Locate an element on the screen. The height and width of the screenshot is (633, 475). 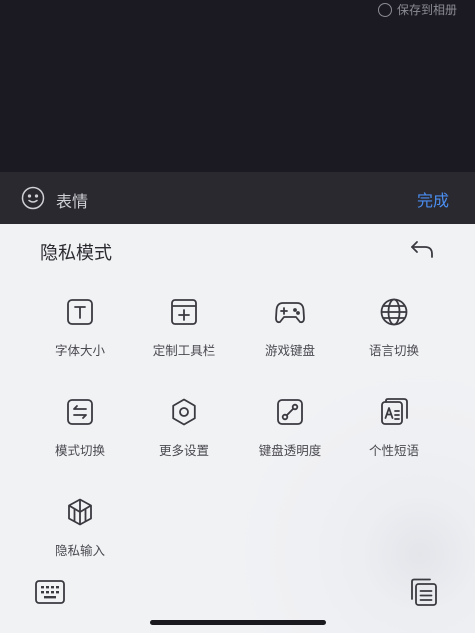
custom-toolbar-button: 定制工具栏 is located at coordinates (184, 336).